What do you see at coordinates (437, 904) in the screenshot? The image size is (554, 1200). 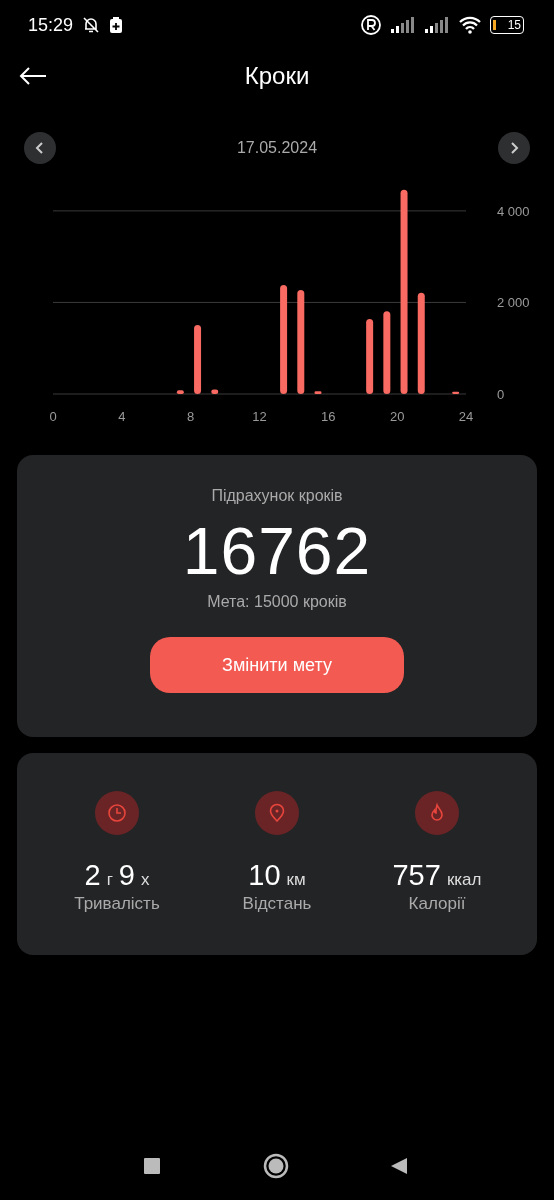 I see `stat-label: Калорії` at bounding box center [437, 904].